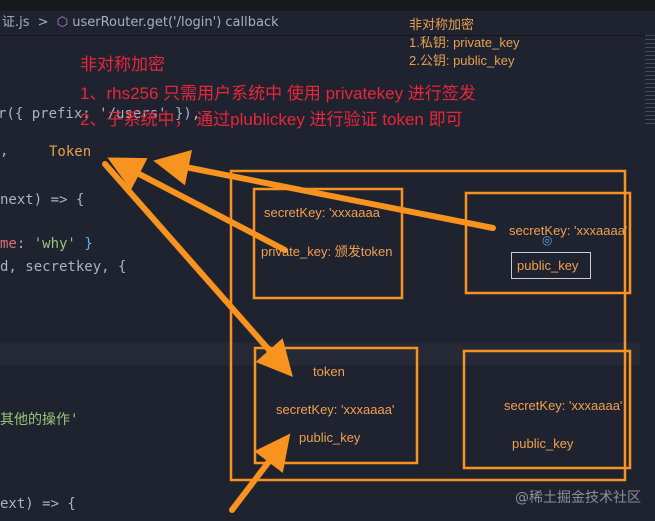  Describe the element at coordinates (335, 409) in the screenshot. I see `box-c-secret: secretKey: 'xxxaaaa'` at that location.